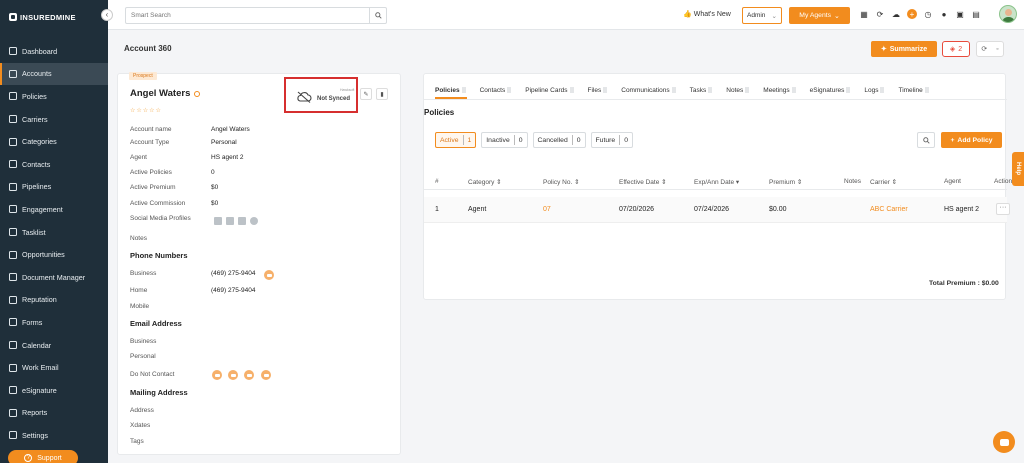  Describe the element at coordinates (926, 140) in the screenshot. I see `policy-search-button` at that location.